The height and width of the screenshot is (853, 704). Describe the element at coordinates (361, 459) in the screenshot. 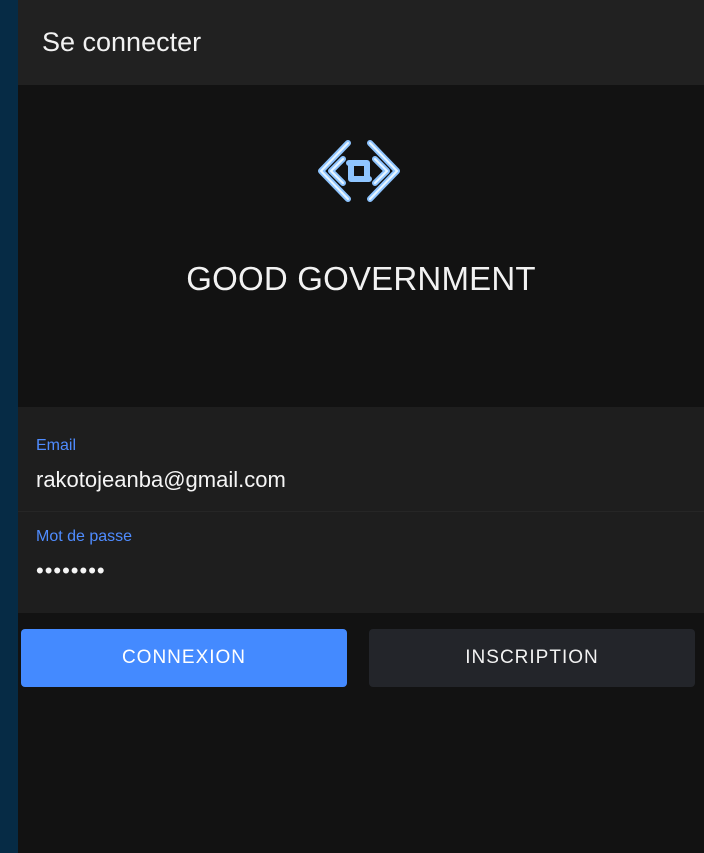

I see `email-field: Email rakotojeanba@gmail.com` at that location.